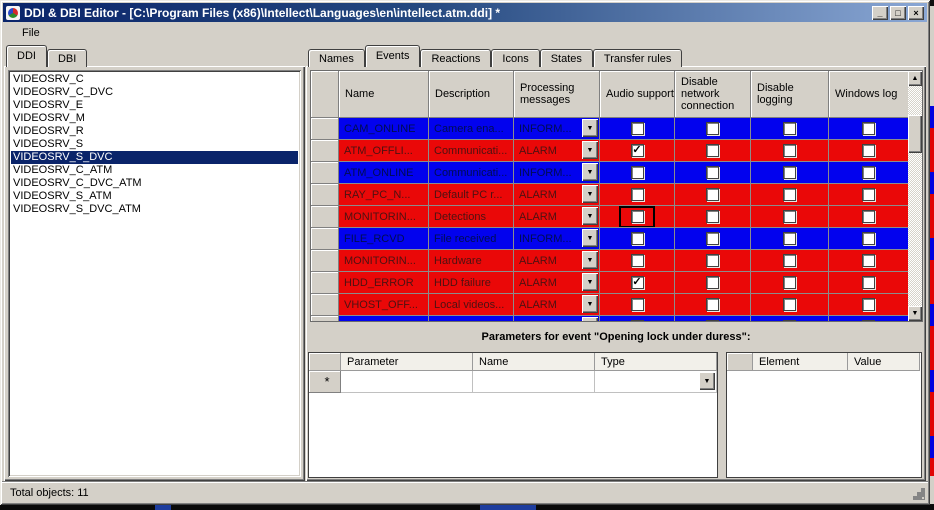 Image resolution: width=934 pixels, height=510 pixels. What do you see at coordinates (407, 362) in the screenshot?
I see `param-column-header: Parameter` at bounding box center [407, 362].